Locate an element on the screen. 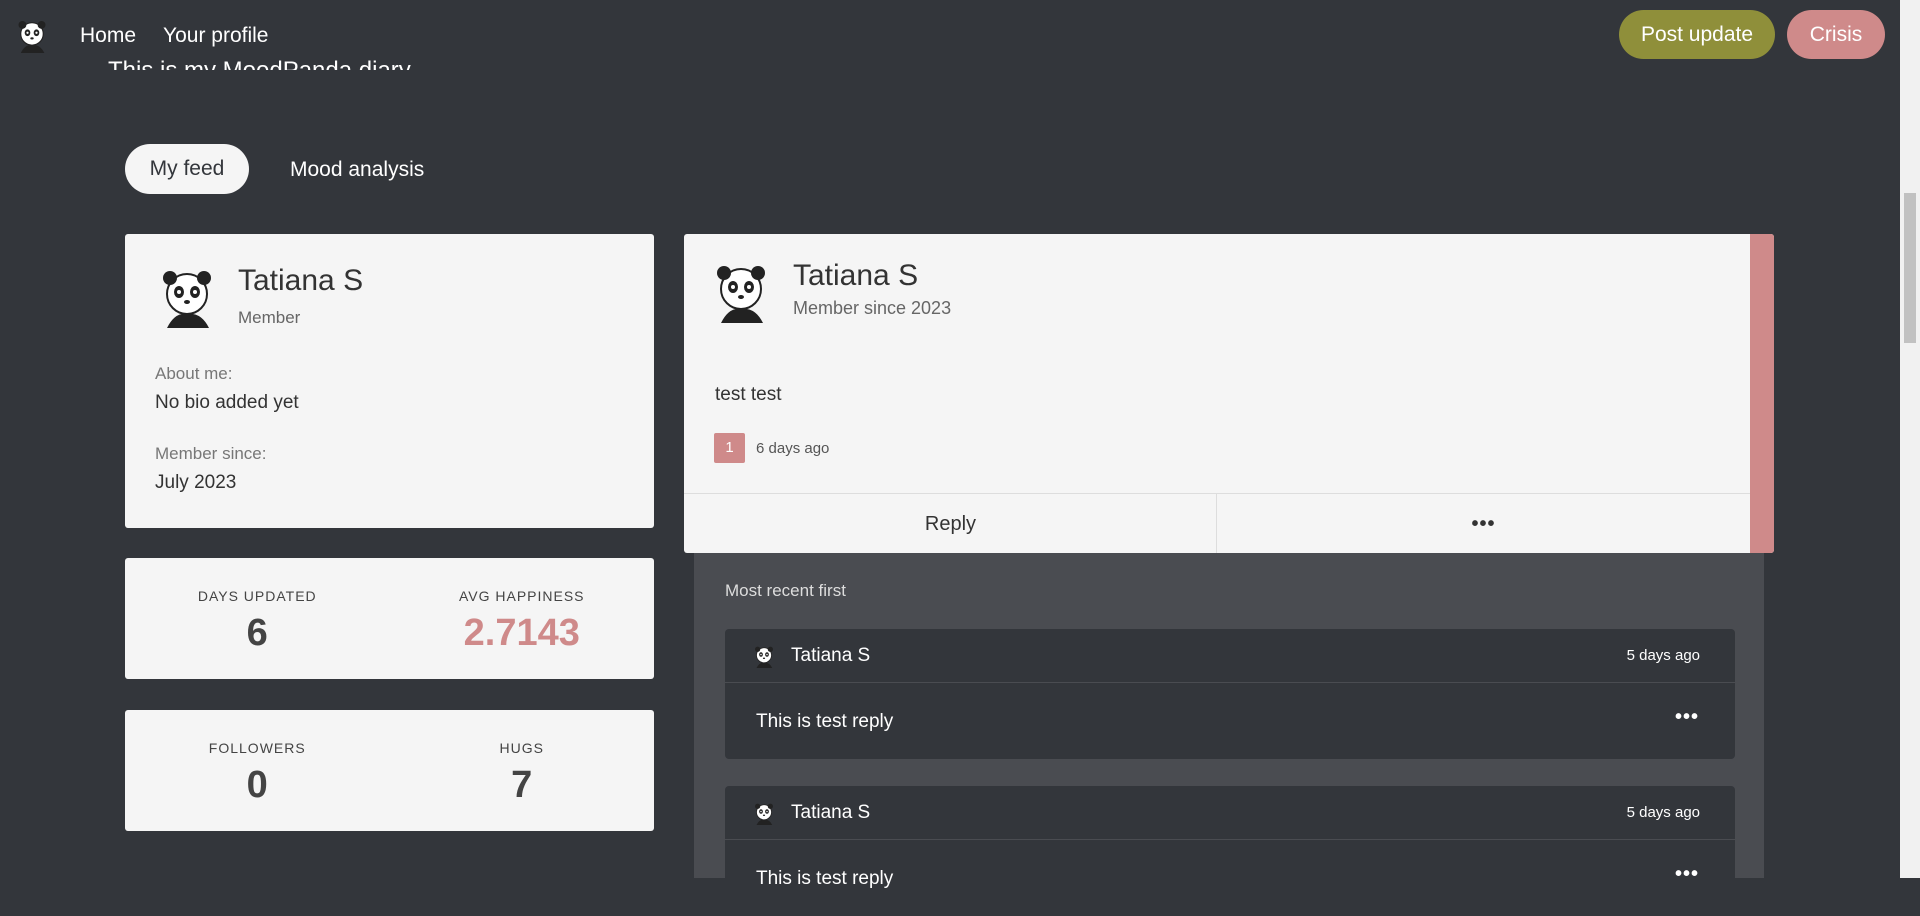 This screenshot has height=916, width=1920. hugs-label: HUGS is located at coordinates (521, 748).